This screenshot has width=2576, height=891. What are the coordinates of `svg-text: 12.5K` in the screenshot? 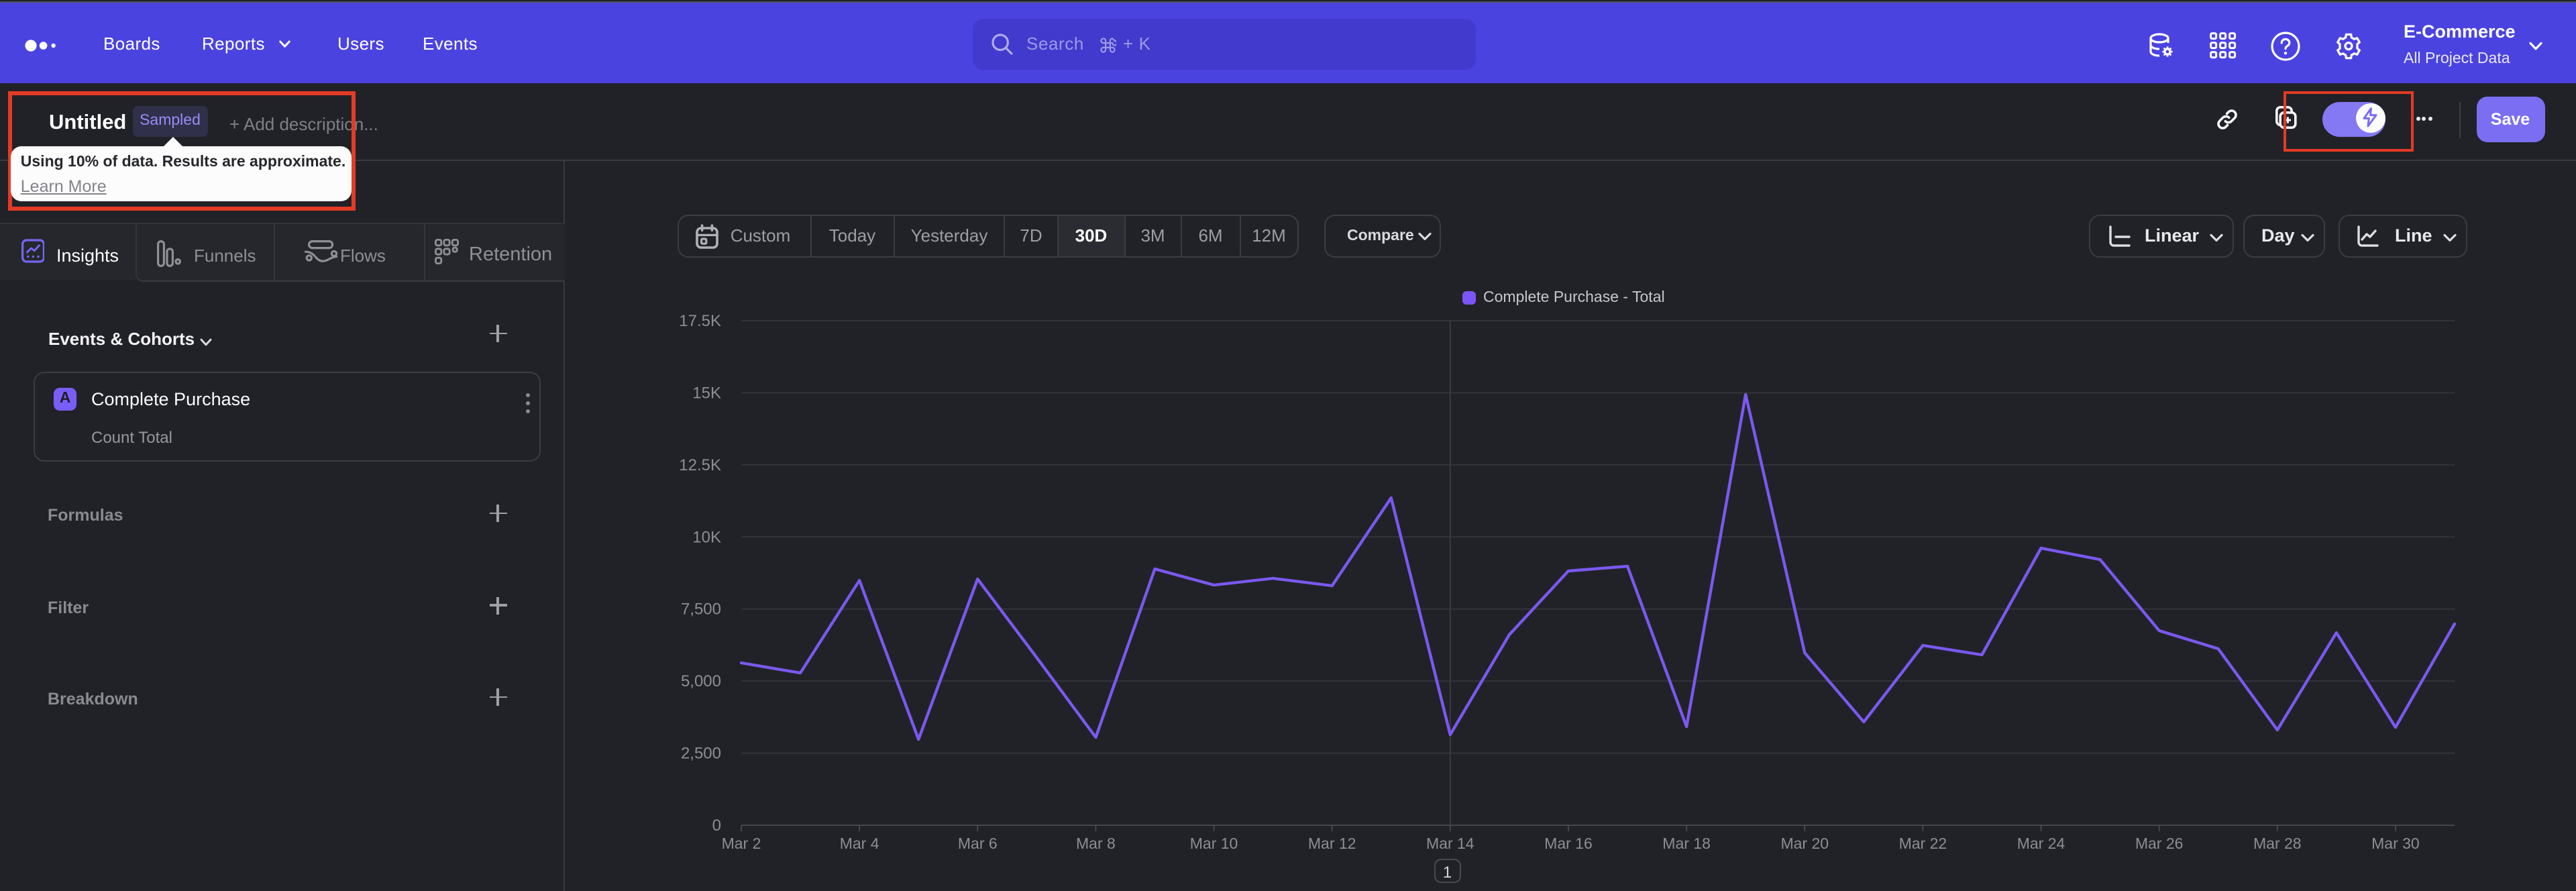 It's located at (700, 465).